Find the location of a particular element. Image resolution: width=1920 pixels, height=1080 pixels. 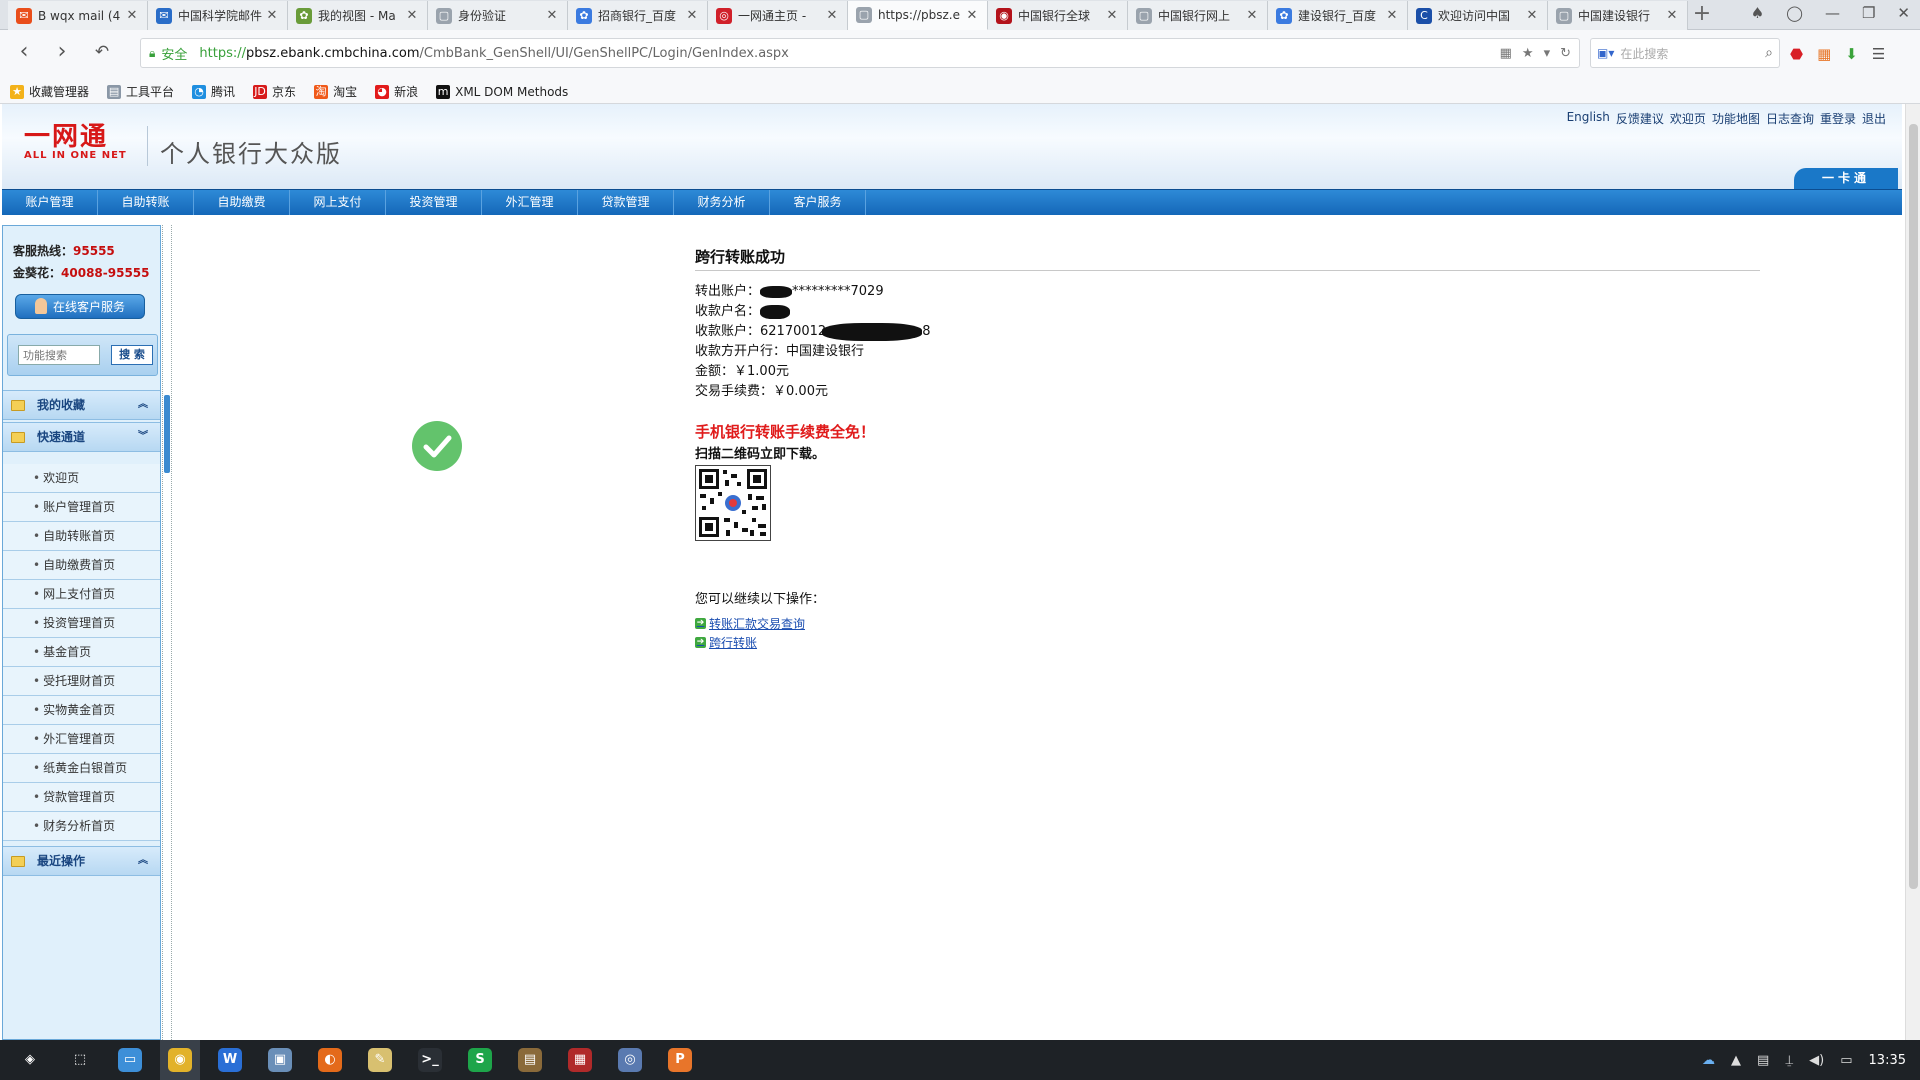

cloud-icon: ☁ is located at coordinates (1708, 1060).